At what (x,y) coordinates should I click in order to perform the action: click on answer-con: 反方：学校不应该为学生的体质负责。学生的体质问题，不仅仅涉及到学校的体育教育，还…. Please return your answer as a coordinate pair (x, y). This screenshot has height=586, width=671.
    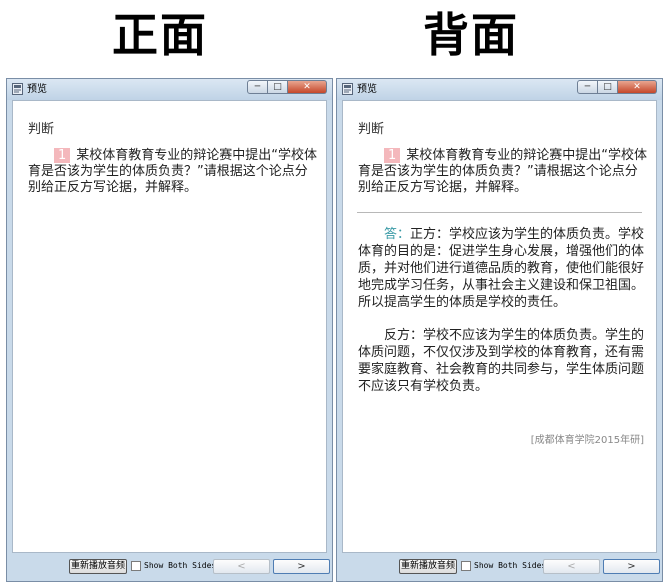
    Looking at the image, I should click on (501, 361).